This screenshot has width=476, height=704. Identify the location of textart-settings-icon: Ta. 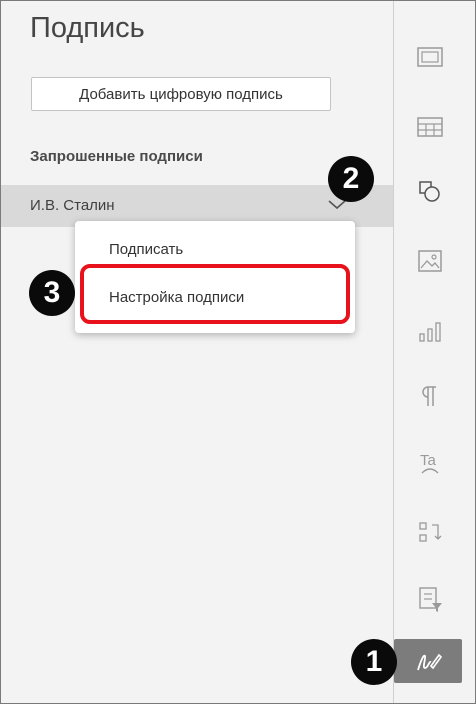
(430, 463).